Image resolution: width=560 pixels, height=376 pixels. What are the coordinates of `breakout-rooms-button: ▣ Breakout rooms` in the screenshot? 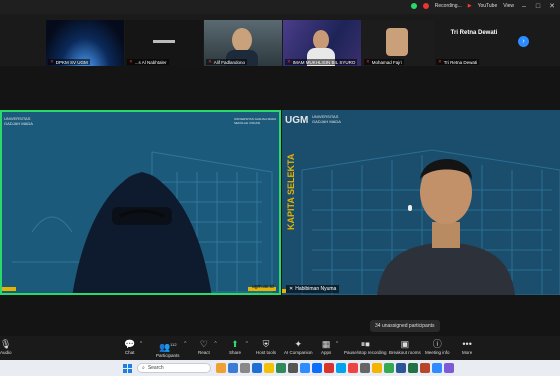 It's located at (405, 347).